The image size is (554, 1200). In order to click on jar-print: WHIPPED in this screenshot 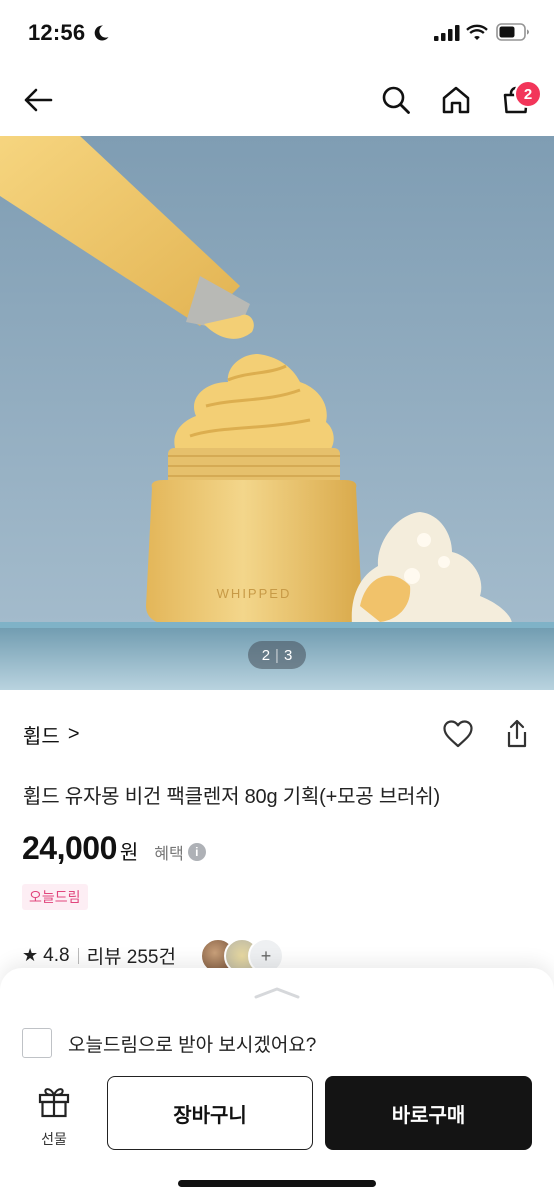, I will do `click(254, 593)`.